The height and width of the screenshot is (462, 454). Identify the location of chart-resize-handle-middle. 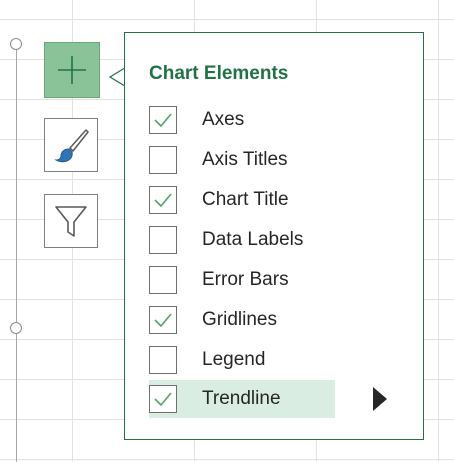
(16, 328).